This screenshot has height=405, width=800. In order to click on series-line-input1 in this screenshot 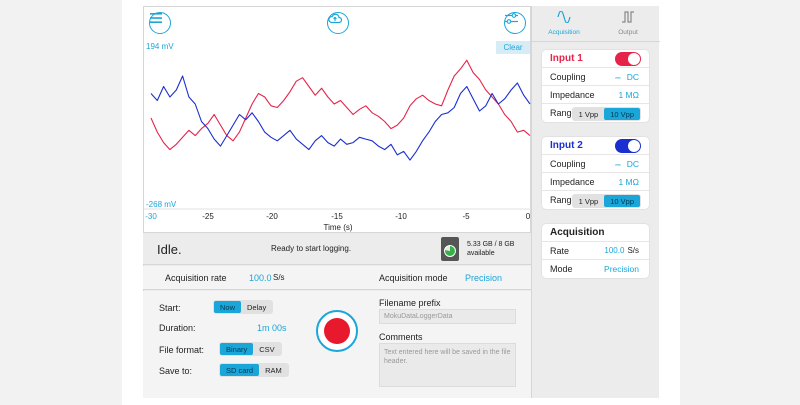, I will do `click(340, 105)`.